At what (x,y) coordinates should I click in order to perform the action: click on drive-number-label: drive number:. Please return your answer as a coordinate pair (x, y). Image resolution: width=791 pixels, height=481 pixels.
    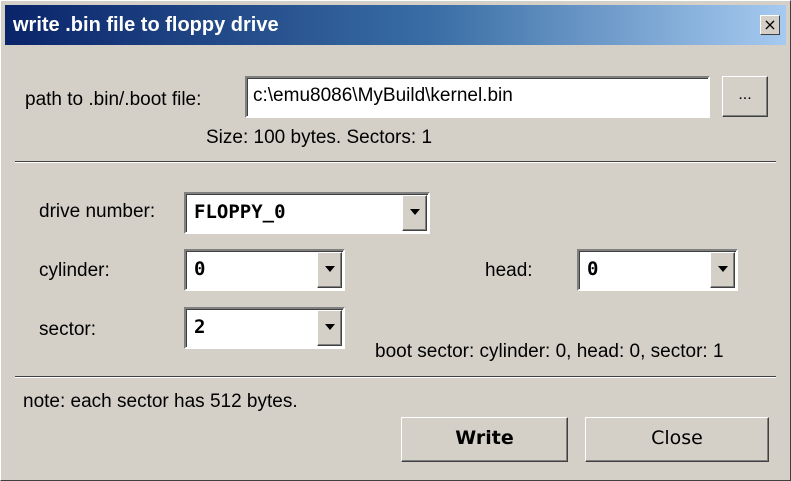
    Looking at the image, I should click on (97, 211).